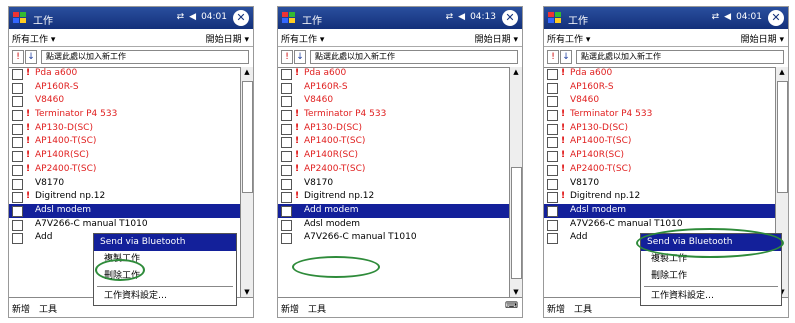 This screenshot has width=795, height=323. What do you see at coordinates (511, 306) in the screenshot?
I see `input-panel-icon: ⌨` at bounding box center [511, 306].